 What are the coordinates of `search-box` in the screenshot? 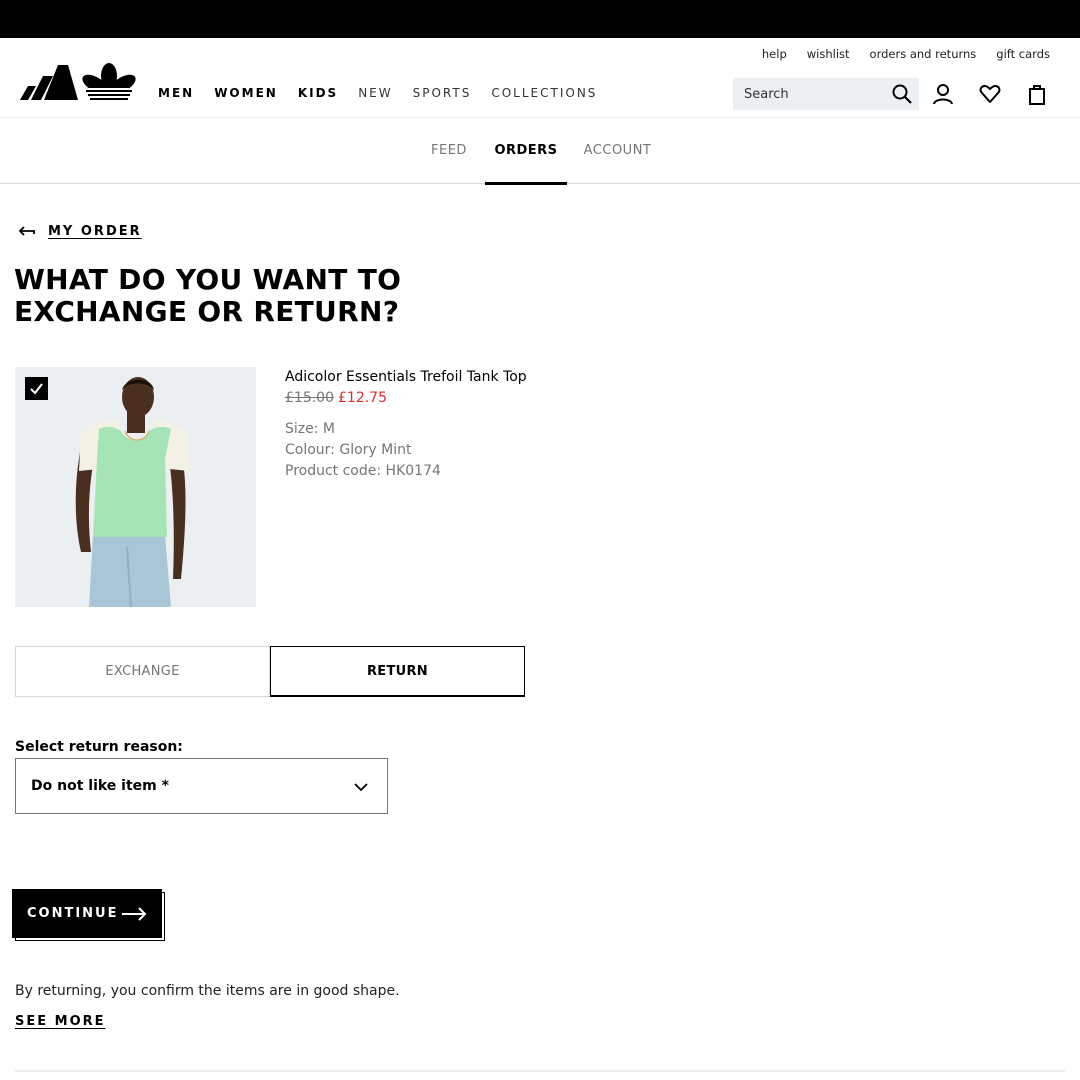 It's located at (826, 94).